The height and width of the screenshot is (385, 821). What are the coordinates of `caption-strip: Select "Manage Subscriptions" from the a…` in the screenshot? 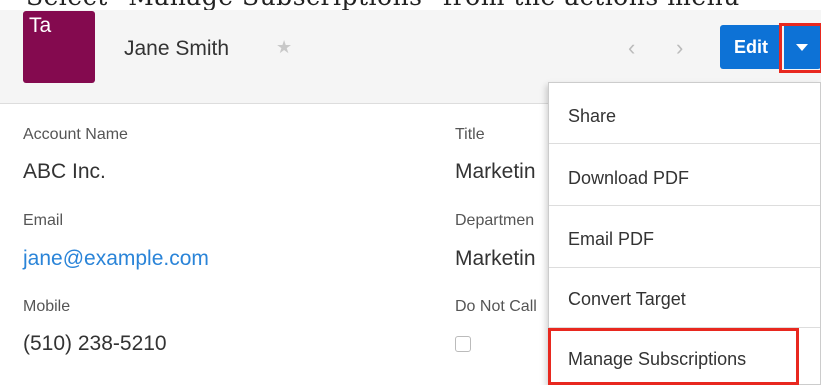 It's located at (410, 5).